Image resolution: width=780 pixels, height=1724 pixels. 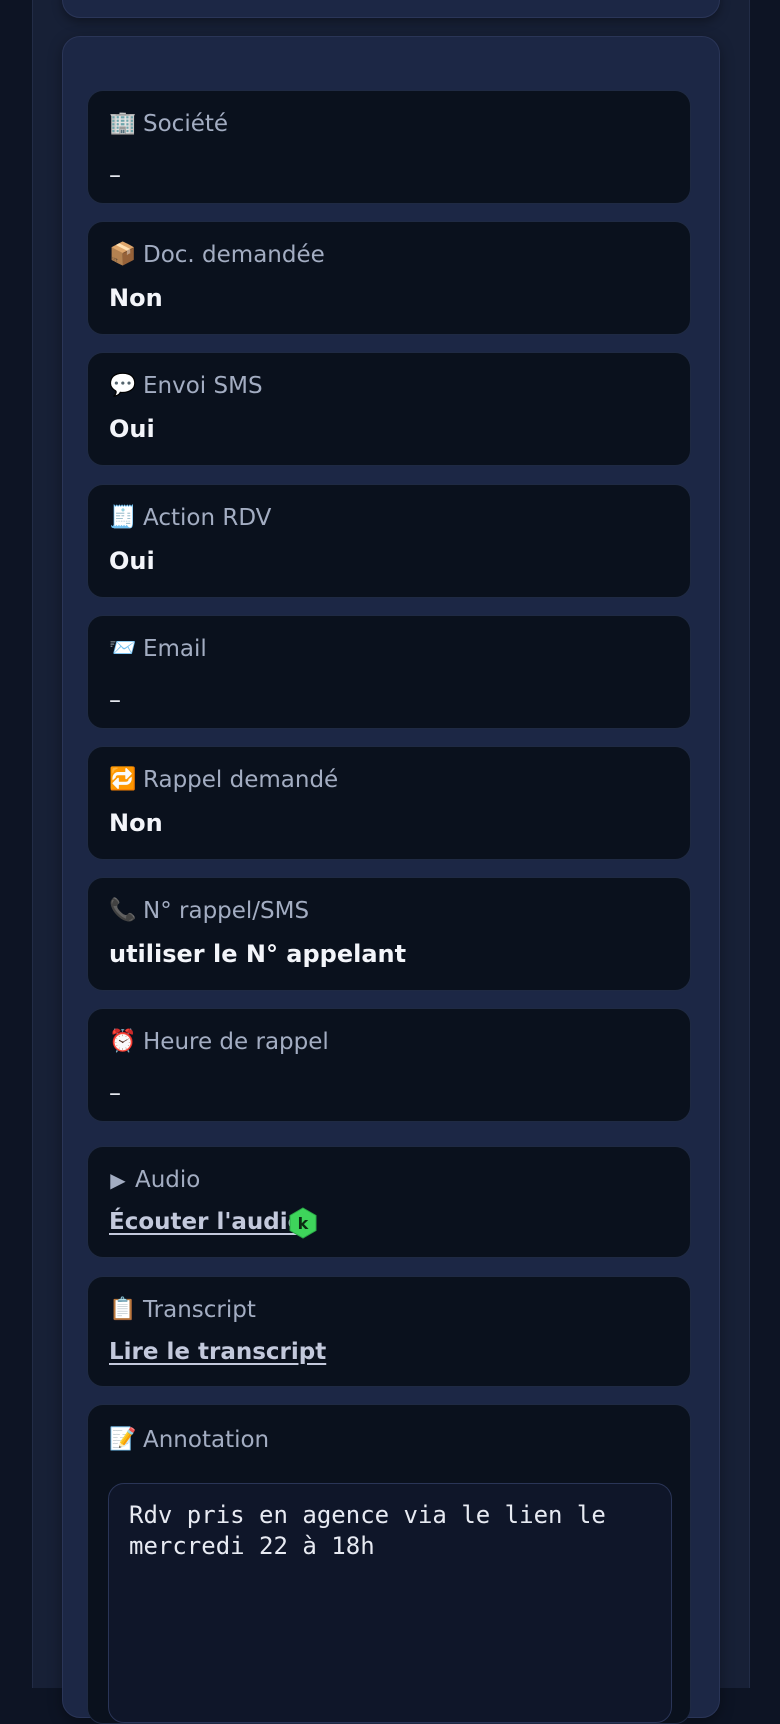 What do you see at coordinates (389, 1065) in the screenshot?
I see `field-heure-rappel: ⏰ Heure de rappel –` at bounding box center [389, 1065].